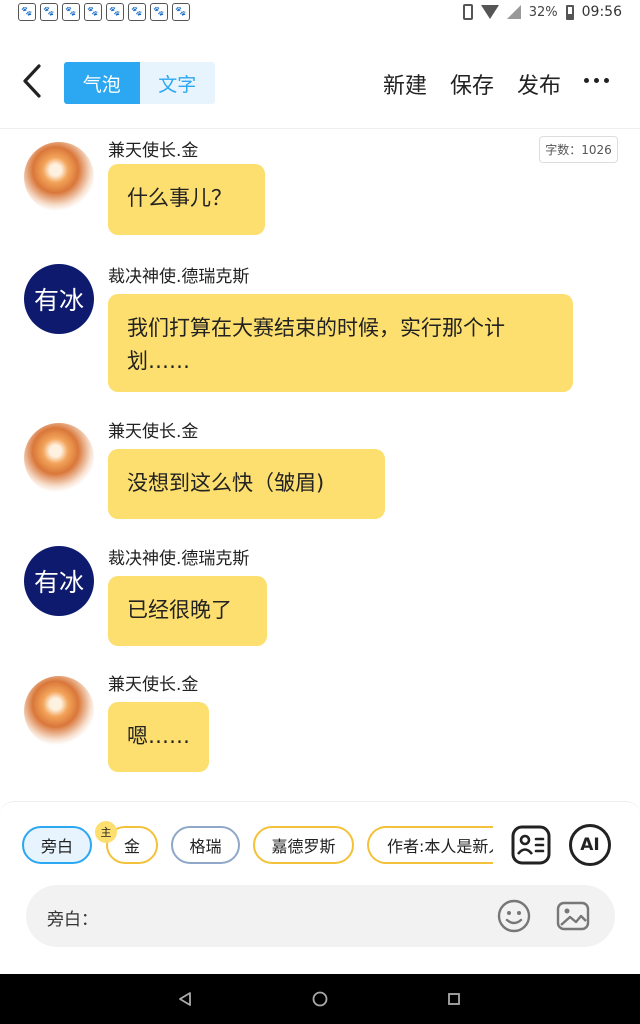  Describe the element at coordinates (569, 12) in the screenshot. I see `battery-icon` at that location.